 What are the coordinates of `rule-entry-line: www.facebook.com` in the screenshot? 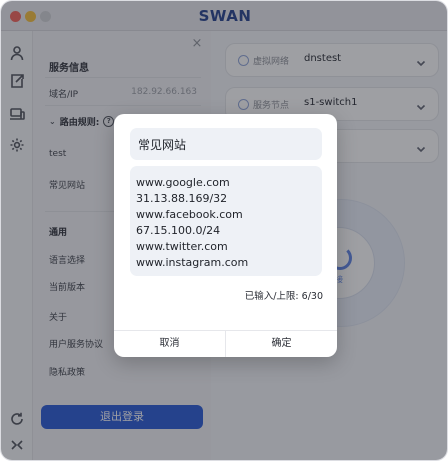 It's located at (189, 214).